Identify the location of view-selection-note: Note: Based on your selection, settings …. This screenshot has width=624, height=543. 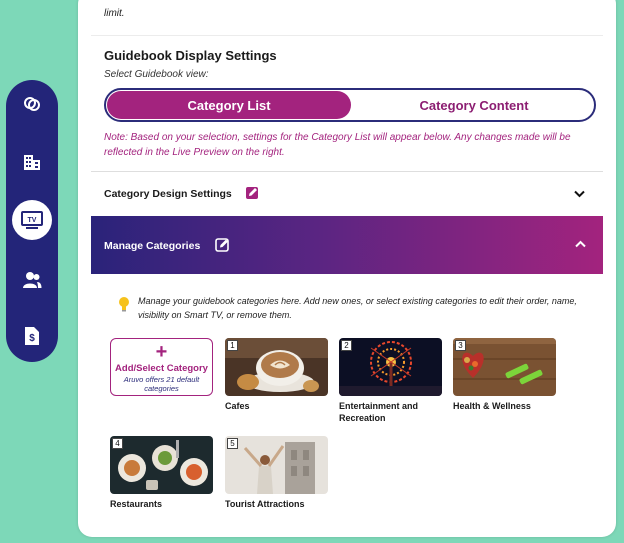
(337, 145).